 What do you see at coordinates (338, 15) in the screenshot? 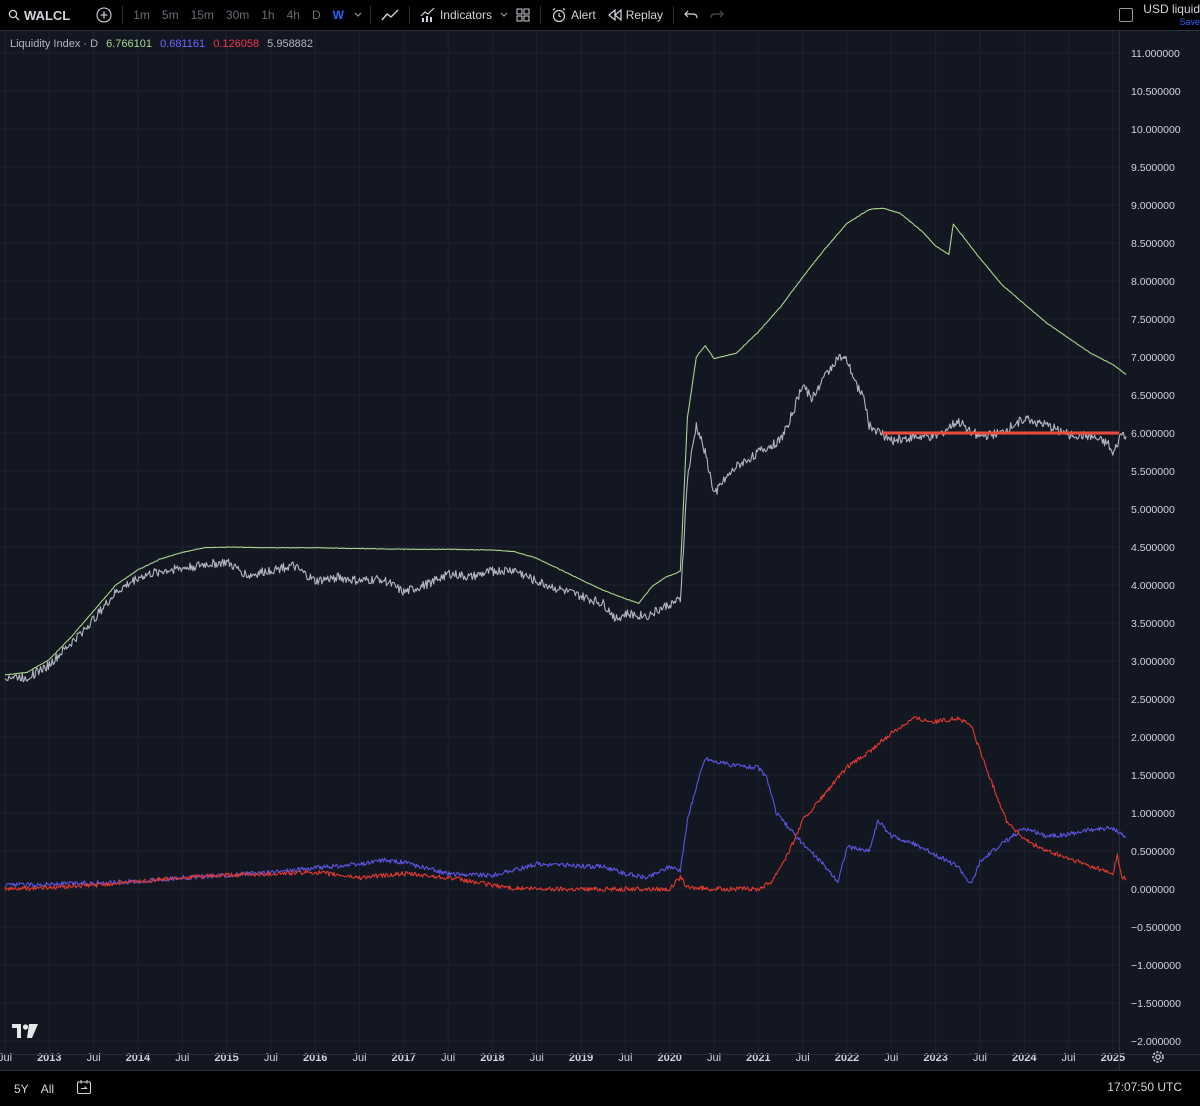
I see `interval-w: W` at bounding box center [338, 15].